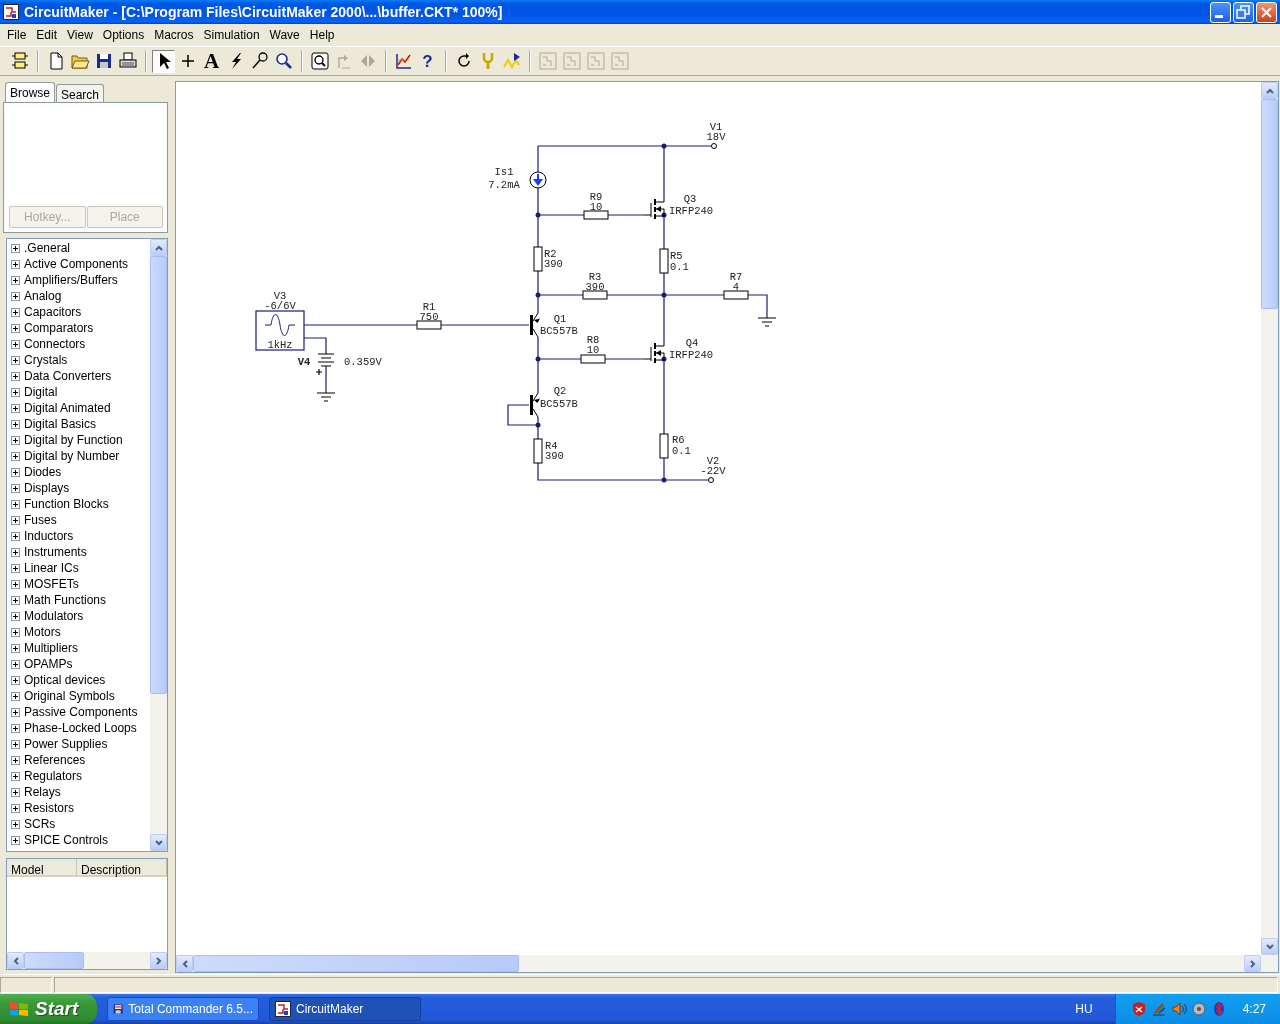 This screenshot has width=1280, height=1024. What do you see at coordinates (43, 472) in the screenshot?
I see `tree-item: Diodes` at bounding box center [43, 472].